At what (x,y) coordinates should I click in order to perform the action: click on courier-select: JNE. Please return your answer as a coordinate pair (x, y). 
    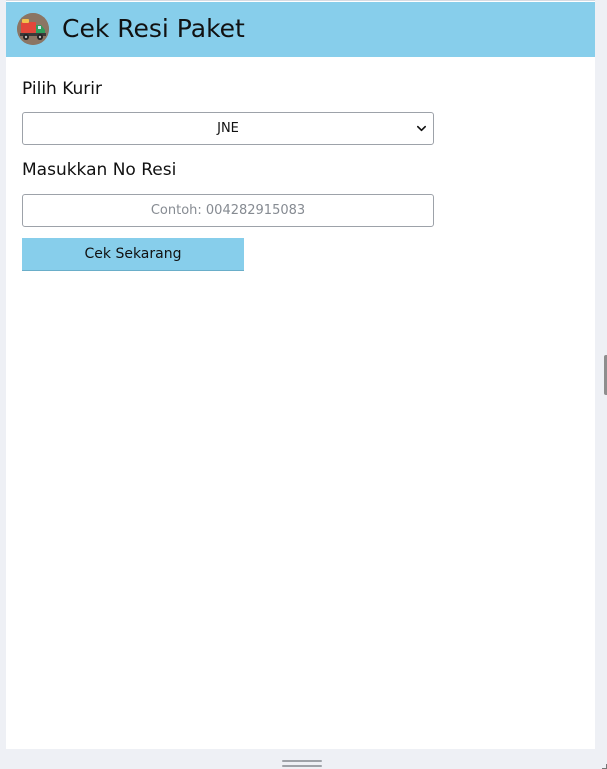
    Looking at the image, I should click on (228, 128).